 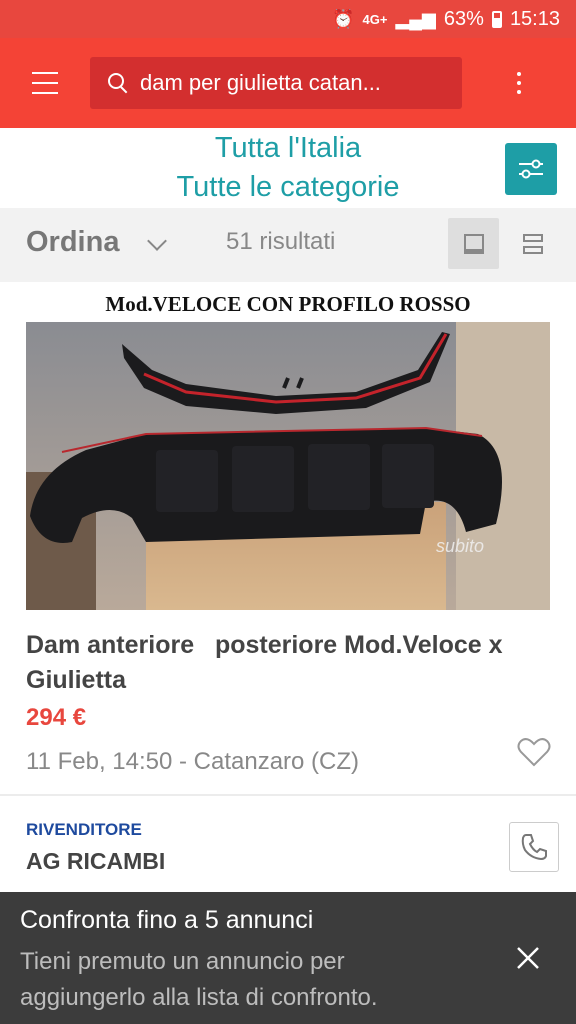 I want to click on category-filter: Tutte le categorie, so click(x=288, y=187).